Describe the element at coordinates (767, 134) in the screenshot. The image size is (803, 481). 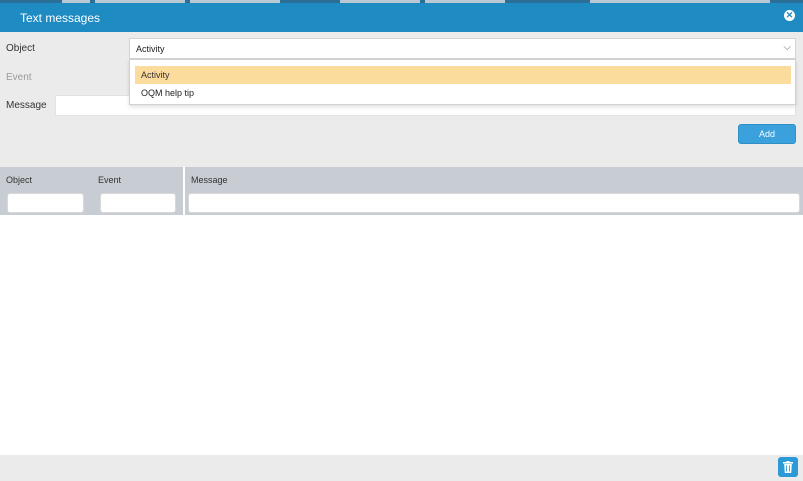
I see `add-button: Add` at that location.